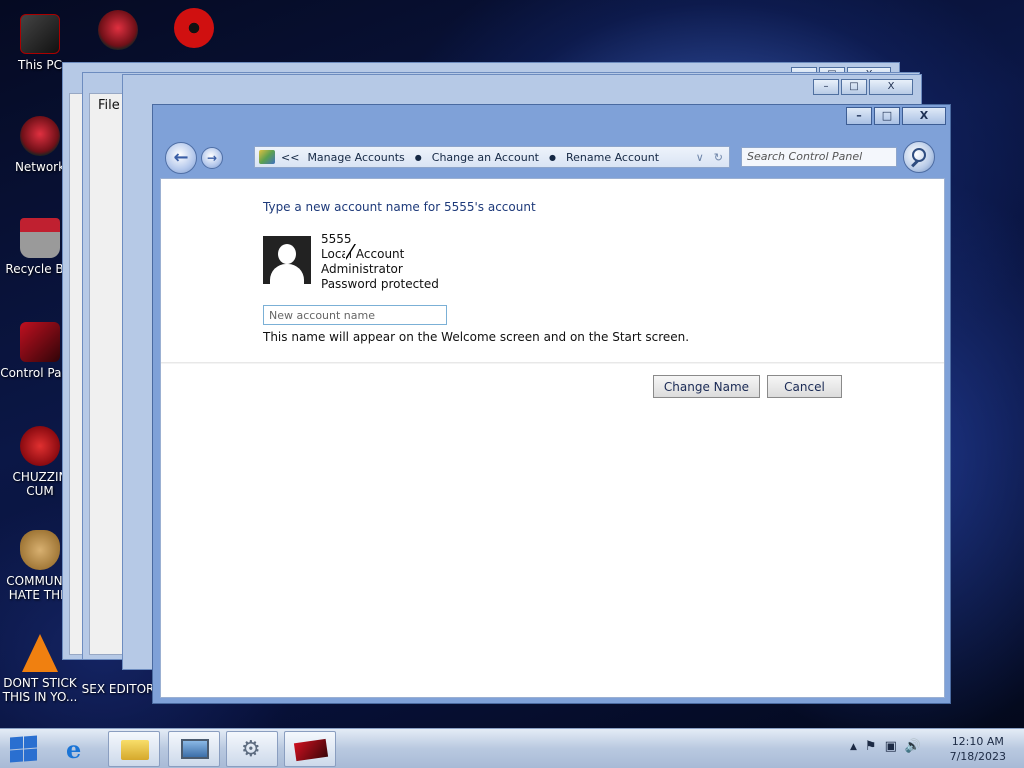  What do you see at coordinates (718, 157) in the screenshot?
I see `refresh-icon: ↻` at bounding box center [718, 157].